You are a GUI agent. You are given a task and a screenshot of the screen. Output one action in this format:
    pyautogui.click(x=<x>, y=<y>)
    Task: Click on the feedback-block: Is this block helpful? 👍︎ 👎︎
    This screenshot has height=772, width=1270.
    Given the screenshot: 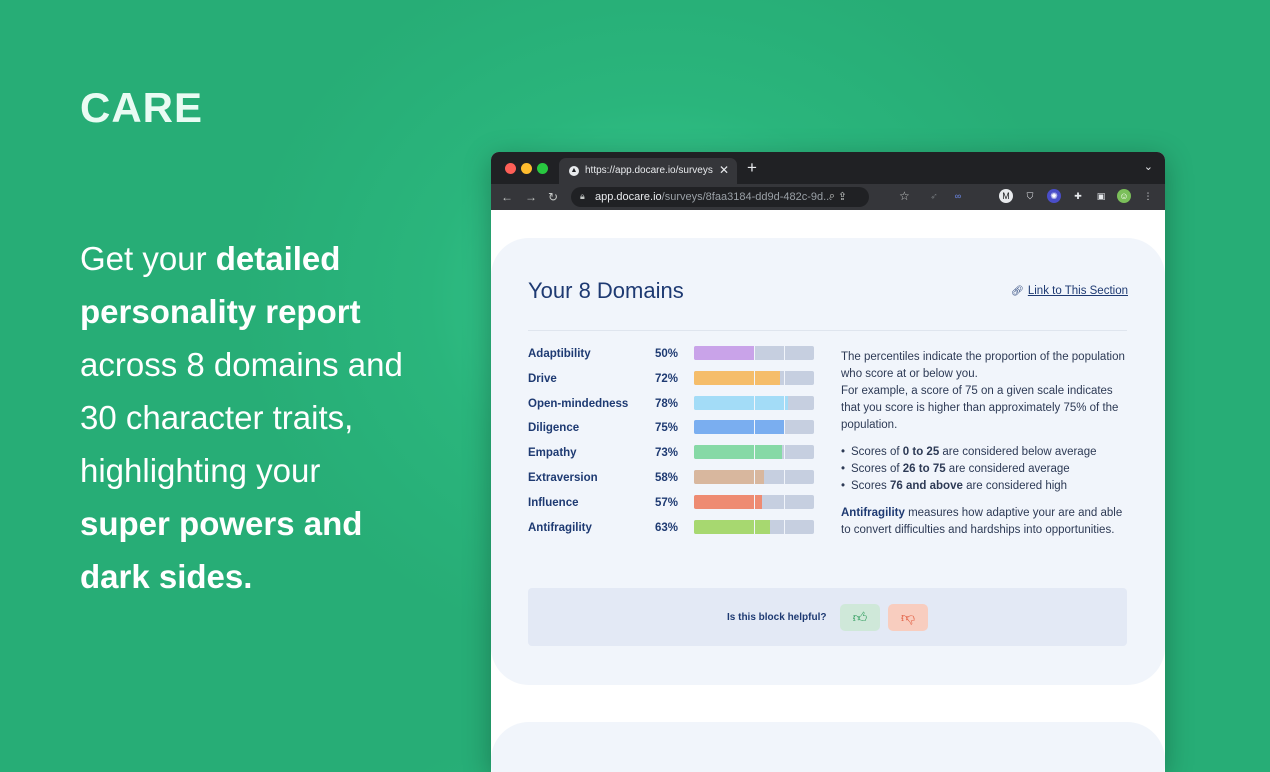 What is the action you would take?
    pyautogui.click(x=827, y=617)
    